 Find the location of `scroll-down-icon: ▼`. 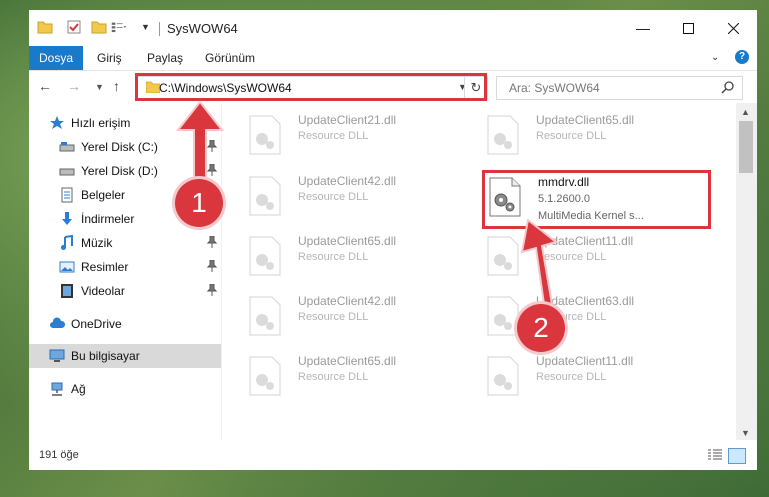

scroll-down-icon: ▼ is located at coordinates (745, 433).